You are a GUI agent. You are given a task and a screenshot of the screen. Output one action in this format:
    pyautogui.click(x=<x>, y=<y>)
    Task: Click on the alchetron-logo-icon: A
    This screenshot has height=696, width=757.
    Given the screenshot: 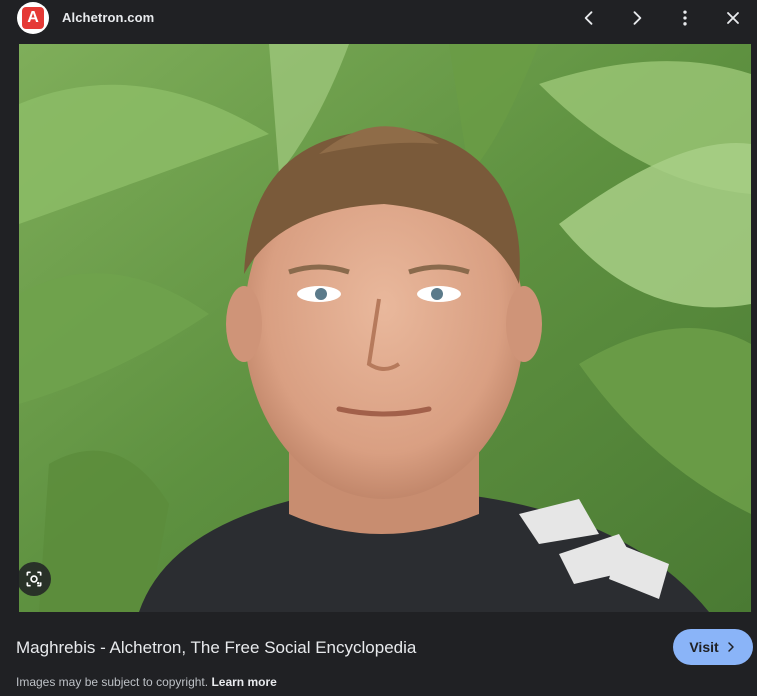 What is the action you would take?
    pyautogui.click(x=33, y=18)
    